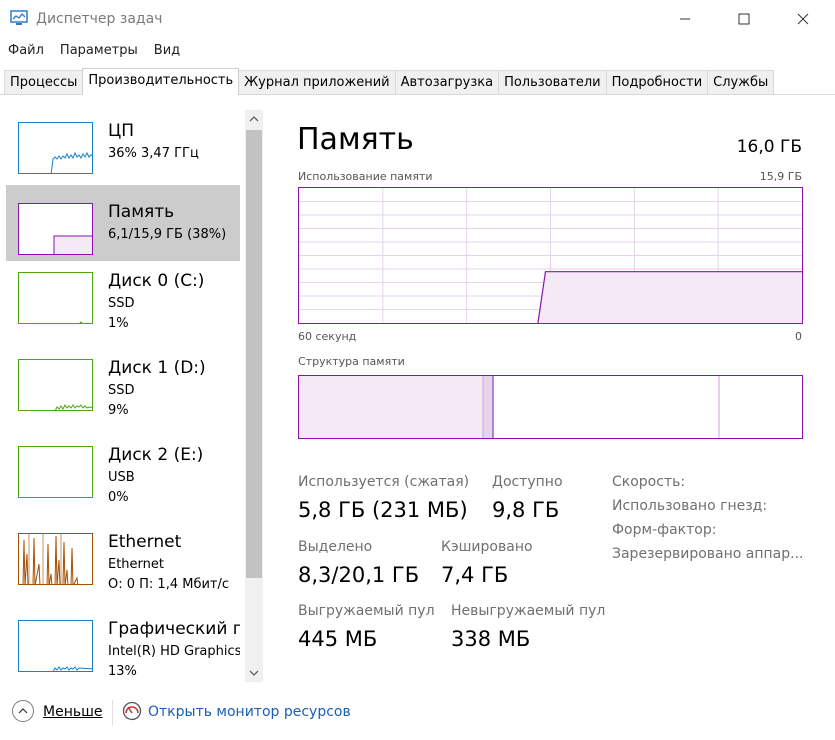 This screenshot has height=740, width=835. Describe the element at coordinates (355, 139) in the screenshot. I see `page-title: Память` at that location.